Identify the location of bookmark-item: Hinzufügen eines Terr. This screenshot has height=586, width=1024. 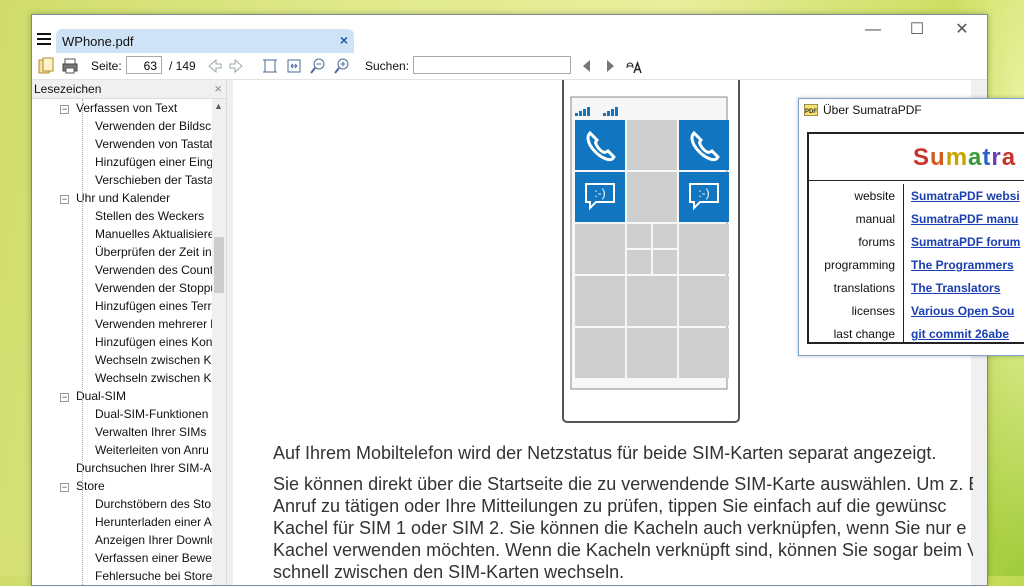
(153, 308).